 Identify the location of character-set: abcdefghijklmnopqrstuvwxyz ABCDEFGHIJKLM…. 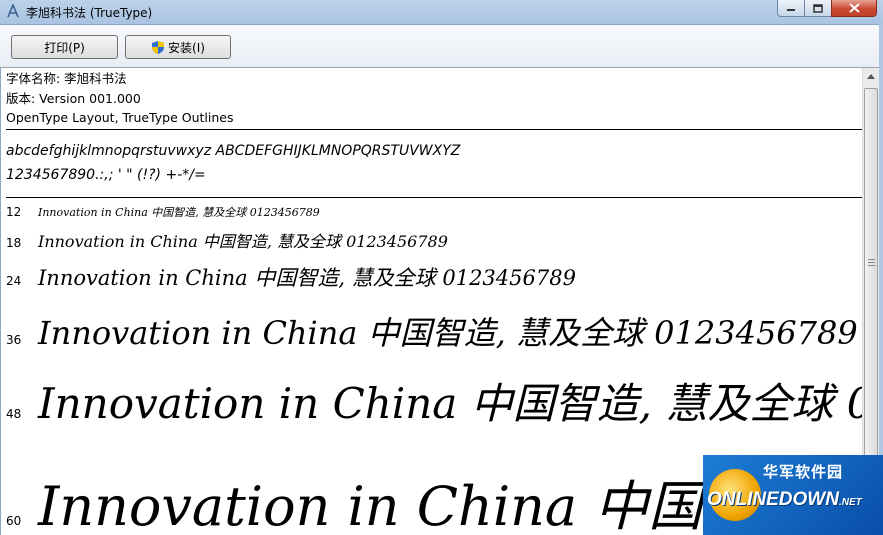
(434, 164).